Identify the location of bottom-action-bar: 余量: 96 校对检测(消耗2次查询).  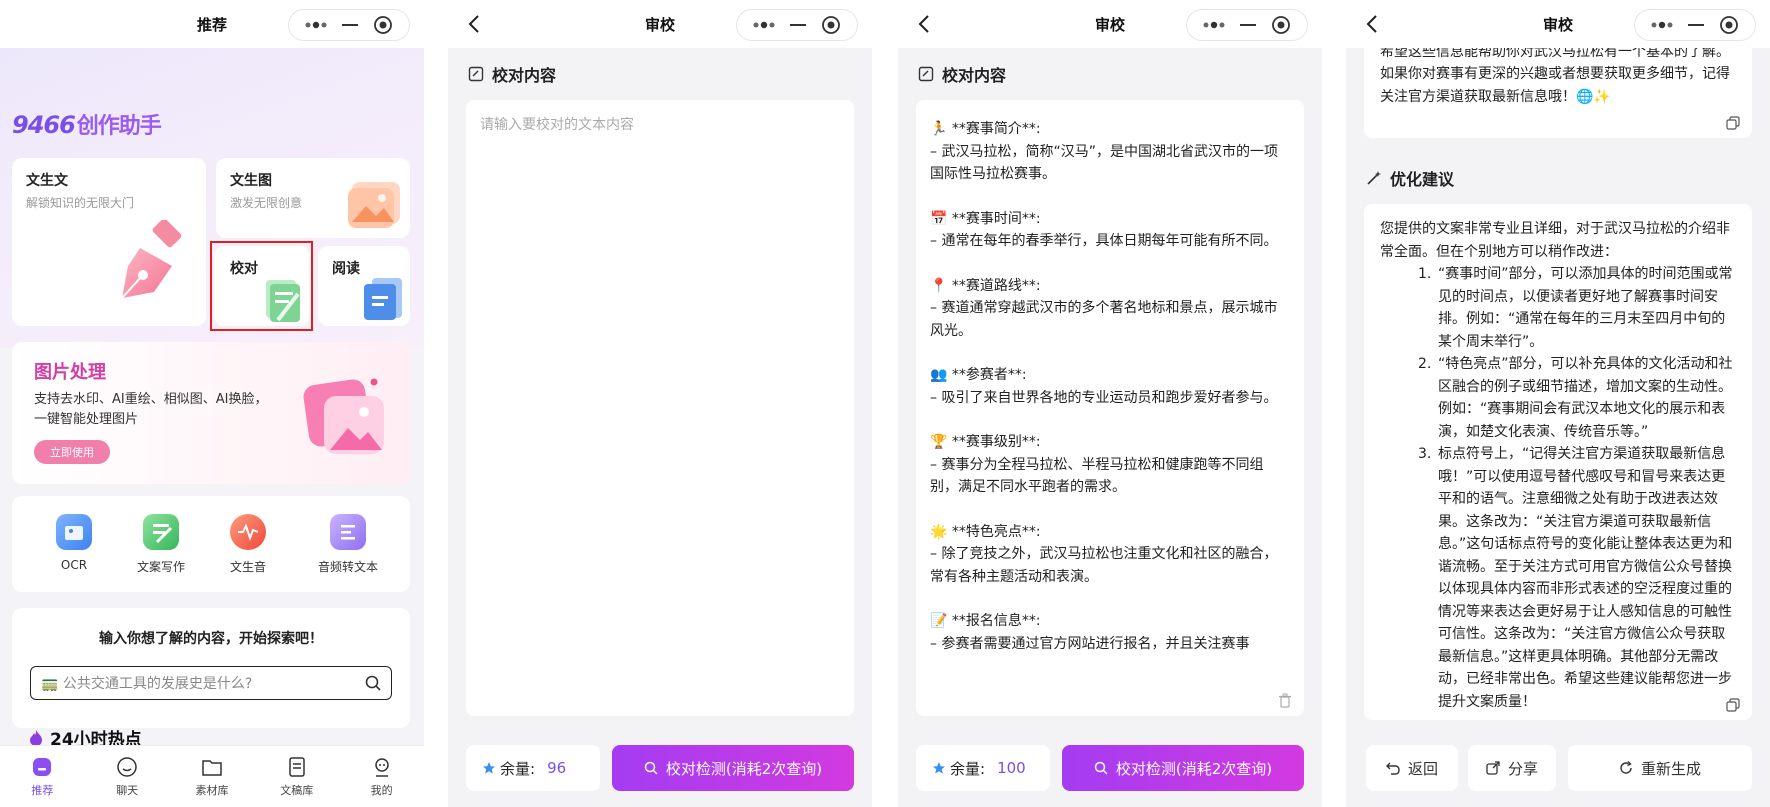
(660, 770).